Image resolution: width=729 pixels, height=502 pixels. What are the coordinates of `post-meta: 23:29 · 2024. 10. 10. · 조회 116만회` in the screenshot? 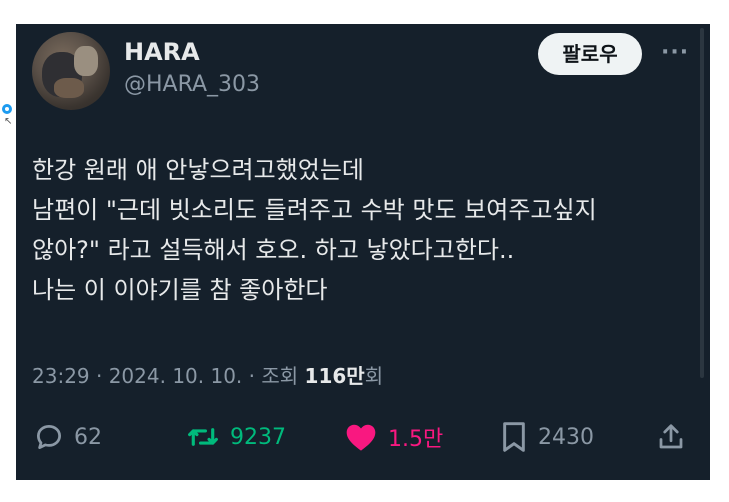 It's located at (207, 374).